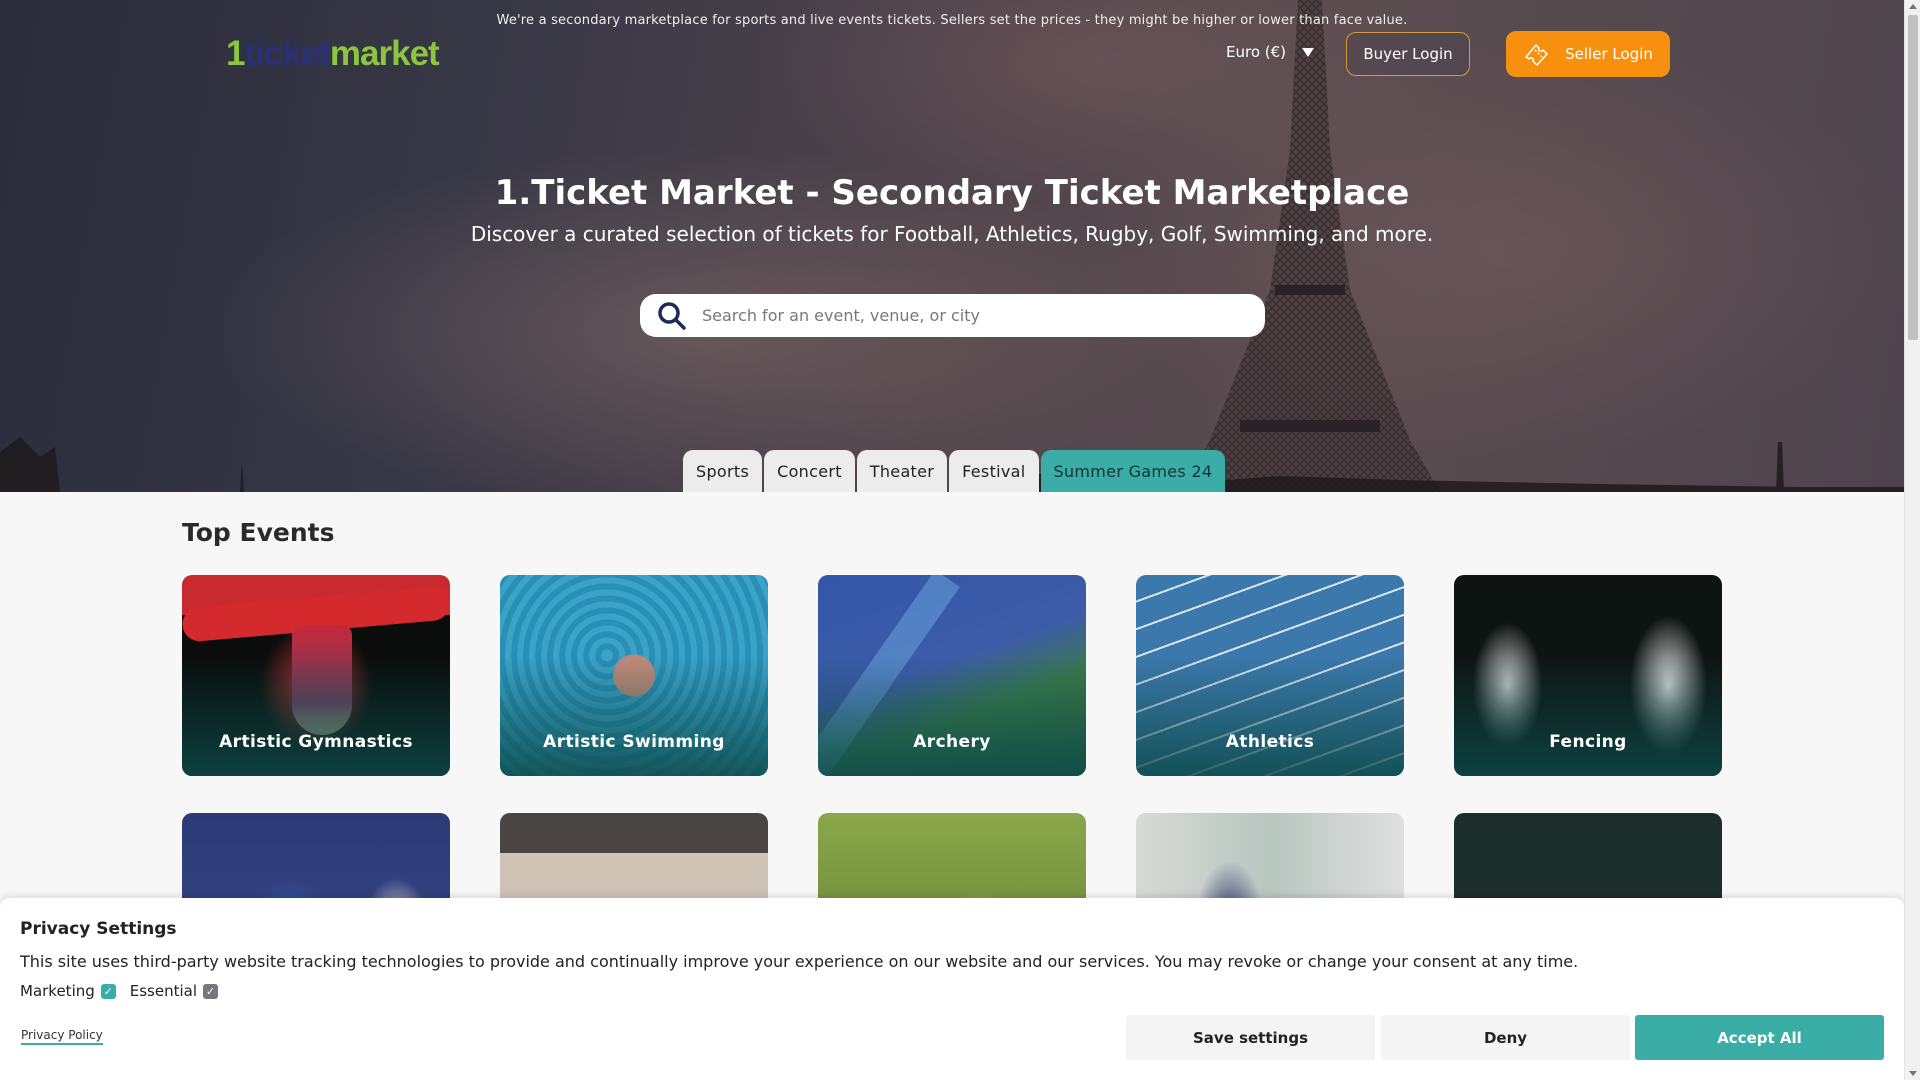 The height and width of the screenshot is (1080, 1920). I want to click on top-events-heading: Top Events, so click(258, 532).